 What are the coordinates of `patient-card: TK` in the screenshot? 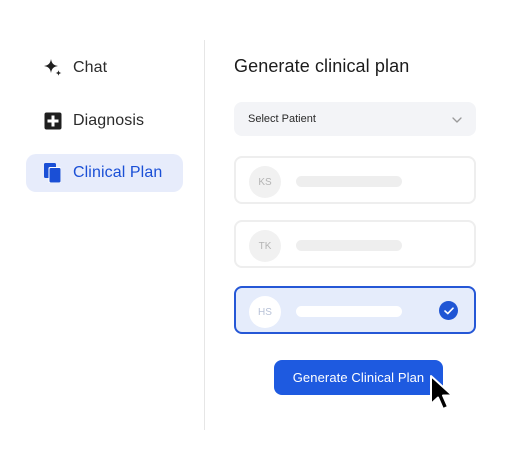 It's located at (355, 244).